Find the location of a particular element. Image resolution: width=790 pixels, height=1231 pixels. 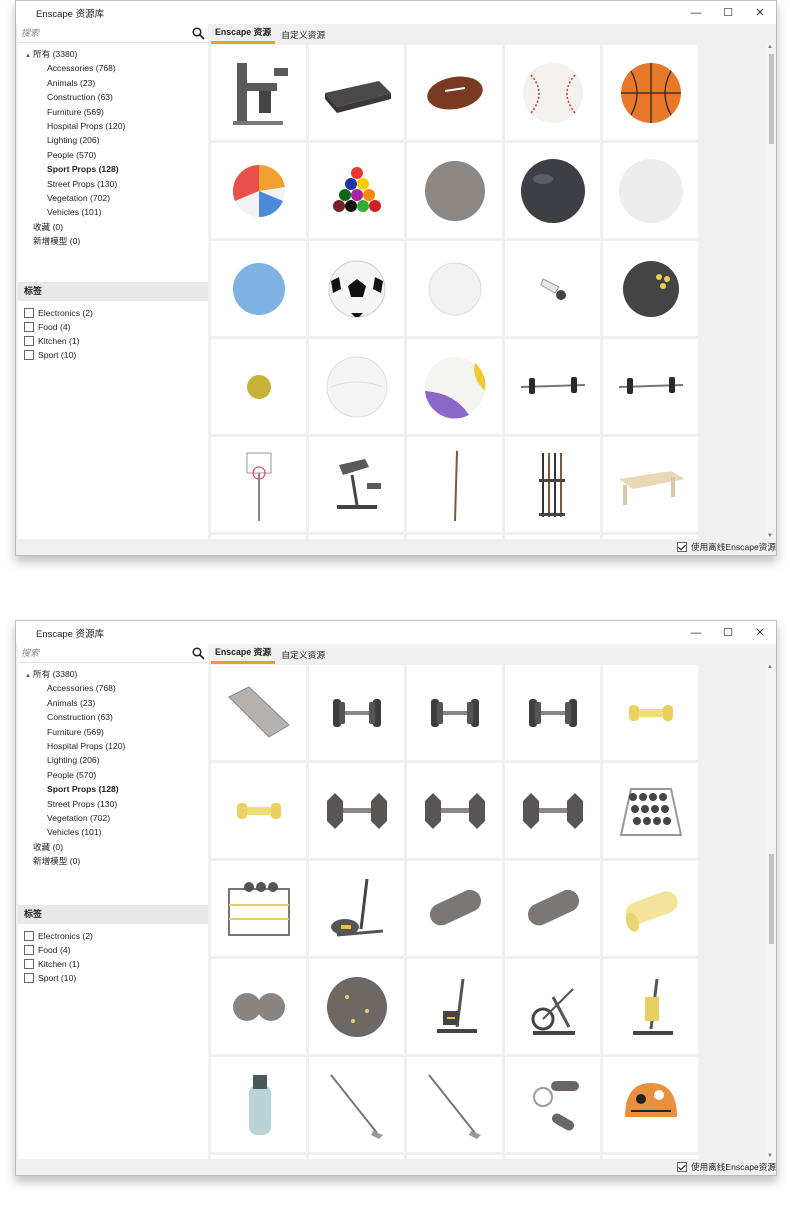

maximize-button: ☐ is located at coordinates (728, 12).